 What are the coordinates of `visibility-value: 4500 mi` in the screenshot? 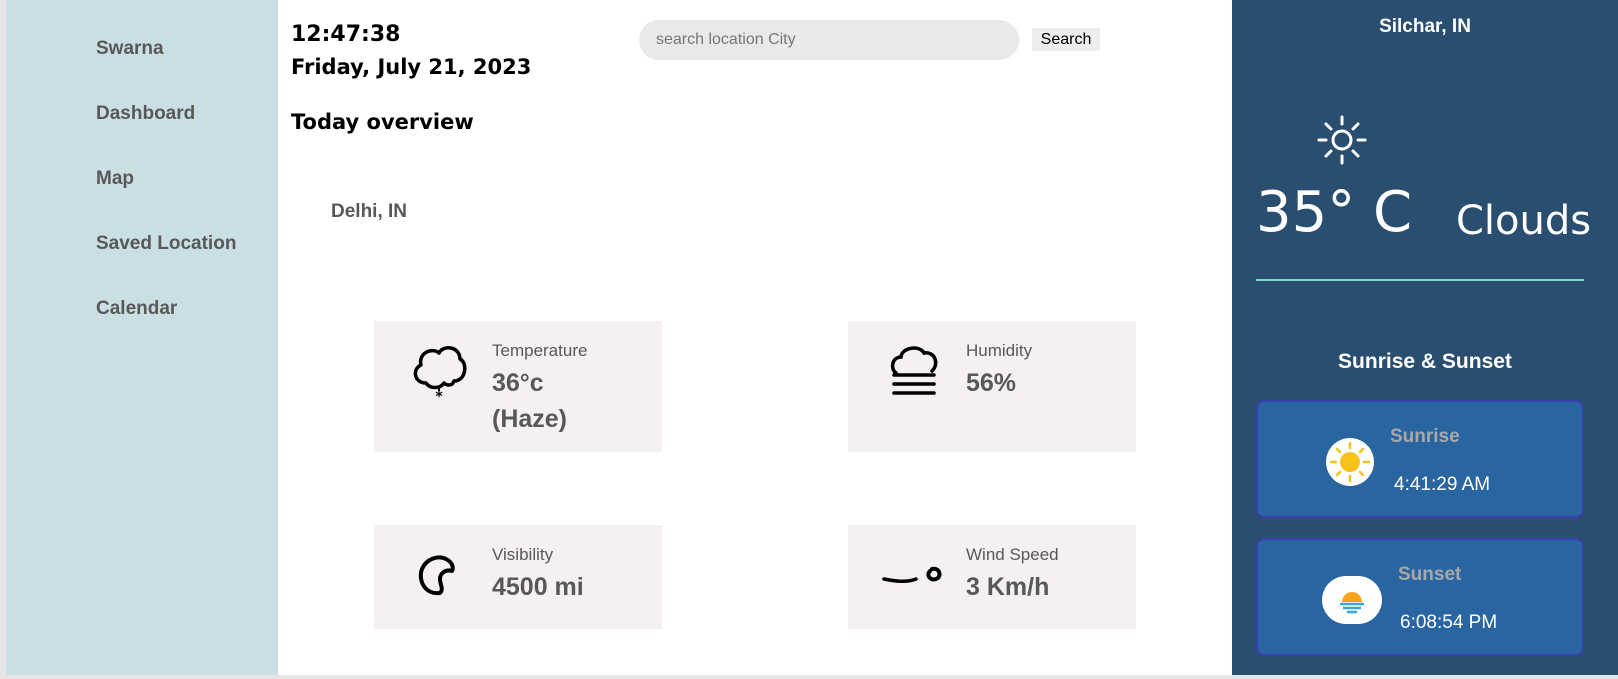 It's located at (538, 587).